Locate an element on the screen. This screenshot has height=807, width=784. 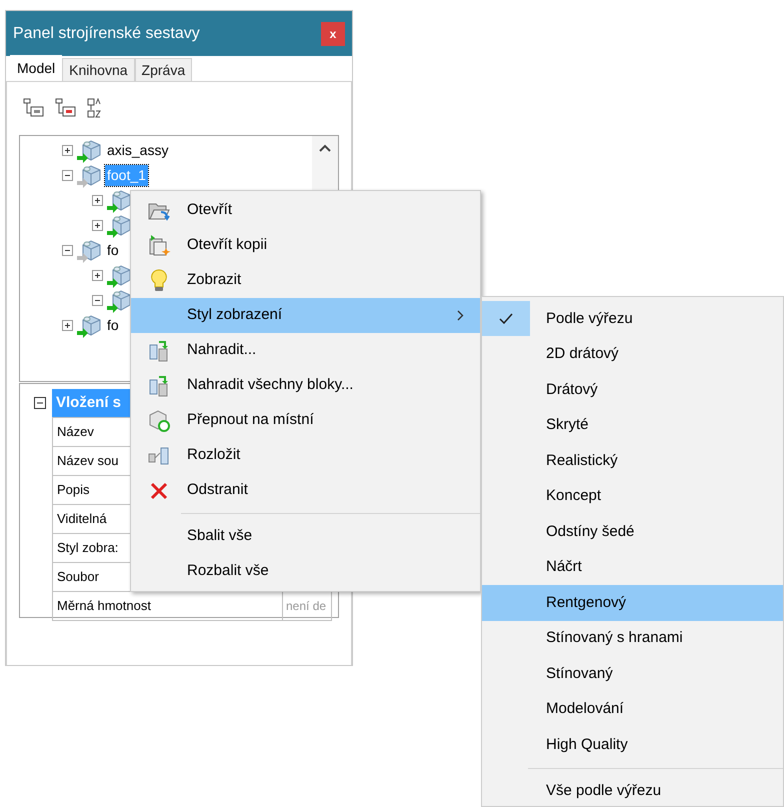
submenu-item: Stínovaný s hranami is located at coordinates (632, 638).